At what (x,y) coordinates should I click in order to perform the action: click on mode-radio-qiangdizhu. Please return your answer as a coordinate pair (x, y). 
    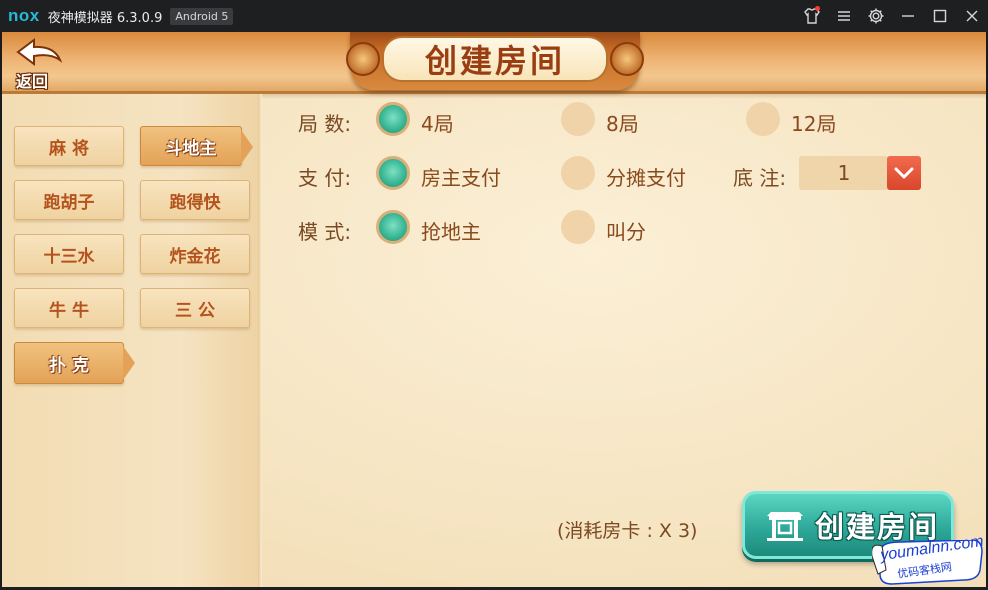
    Looking at the image, I should click on (393, 227).